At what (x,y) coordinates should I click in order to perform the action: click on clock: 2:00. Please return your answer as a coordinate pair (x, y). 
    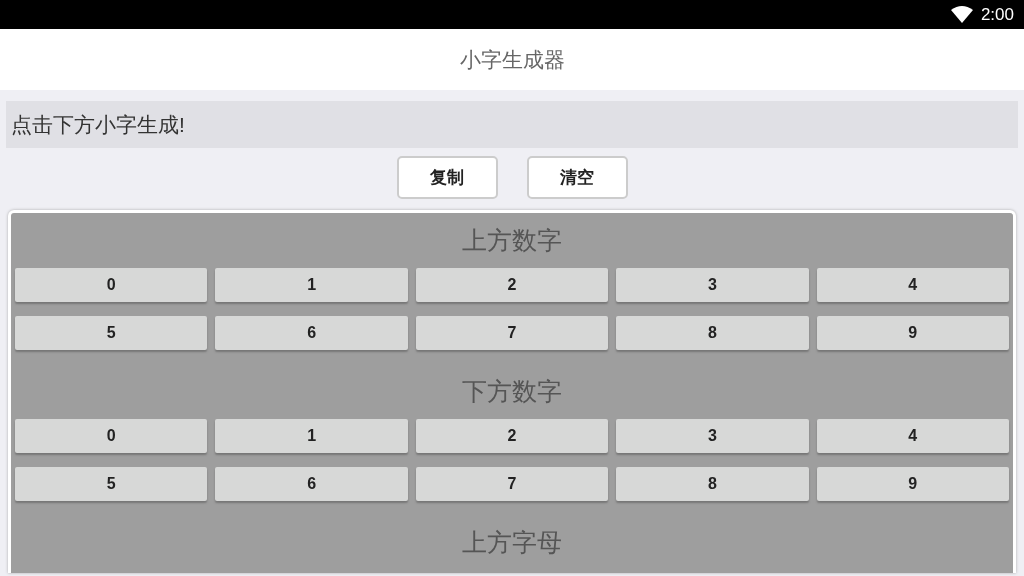
    Looking at the image, I should click on (997, 14).